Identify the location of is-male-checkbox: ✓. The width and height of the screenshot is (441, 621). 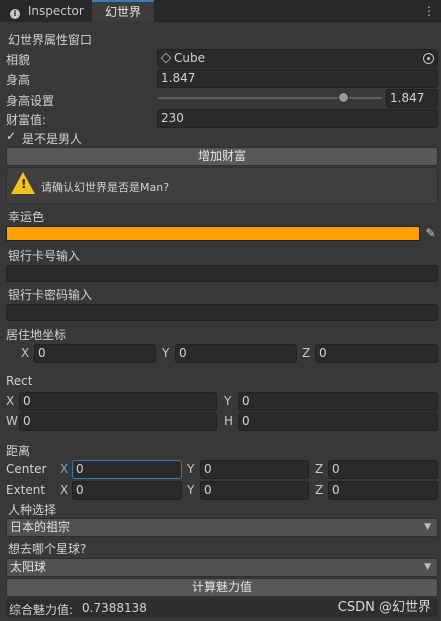
(12, 136).